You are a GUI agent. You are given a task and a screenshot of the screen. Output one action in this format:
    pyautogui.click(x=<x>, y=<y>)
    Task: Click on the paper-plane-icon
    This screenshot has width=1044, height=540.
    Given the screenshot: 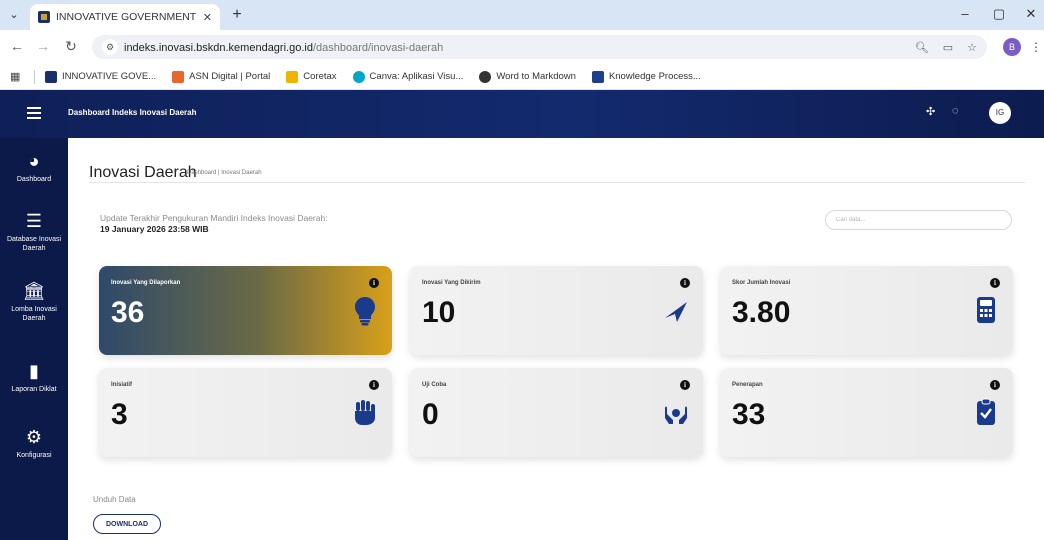 What is the action you would take?
    pyautogui.click(x=676, y=311)
    